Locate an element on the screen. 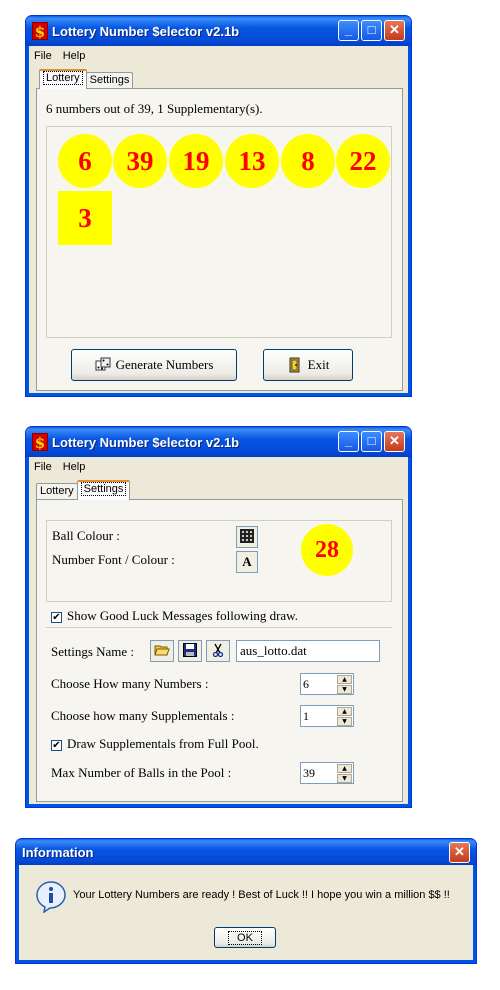  open-file-button is located at coordinates (162, 651).